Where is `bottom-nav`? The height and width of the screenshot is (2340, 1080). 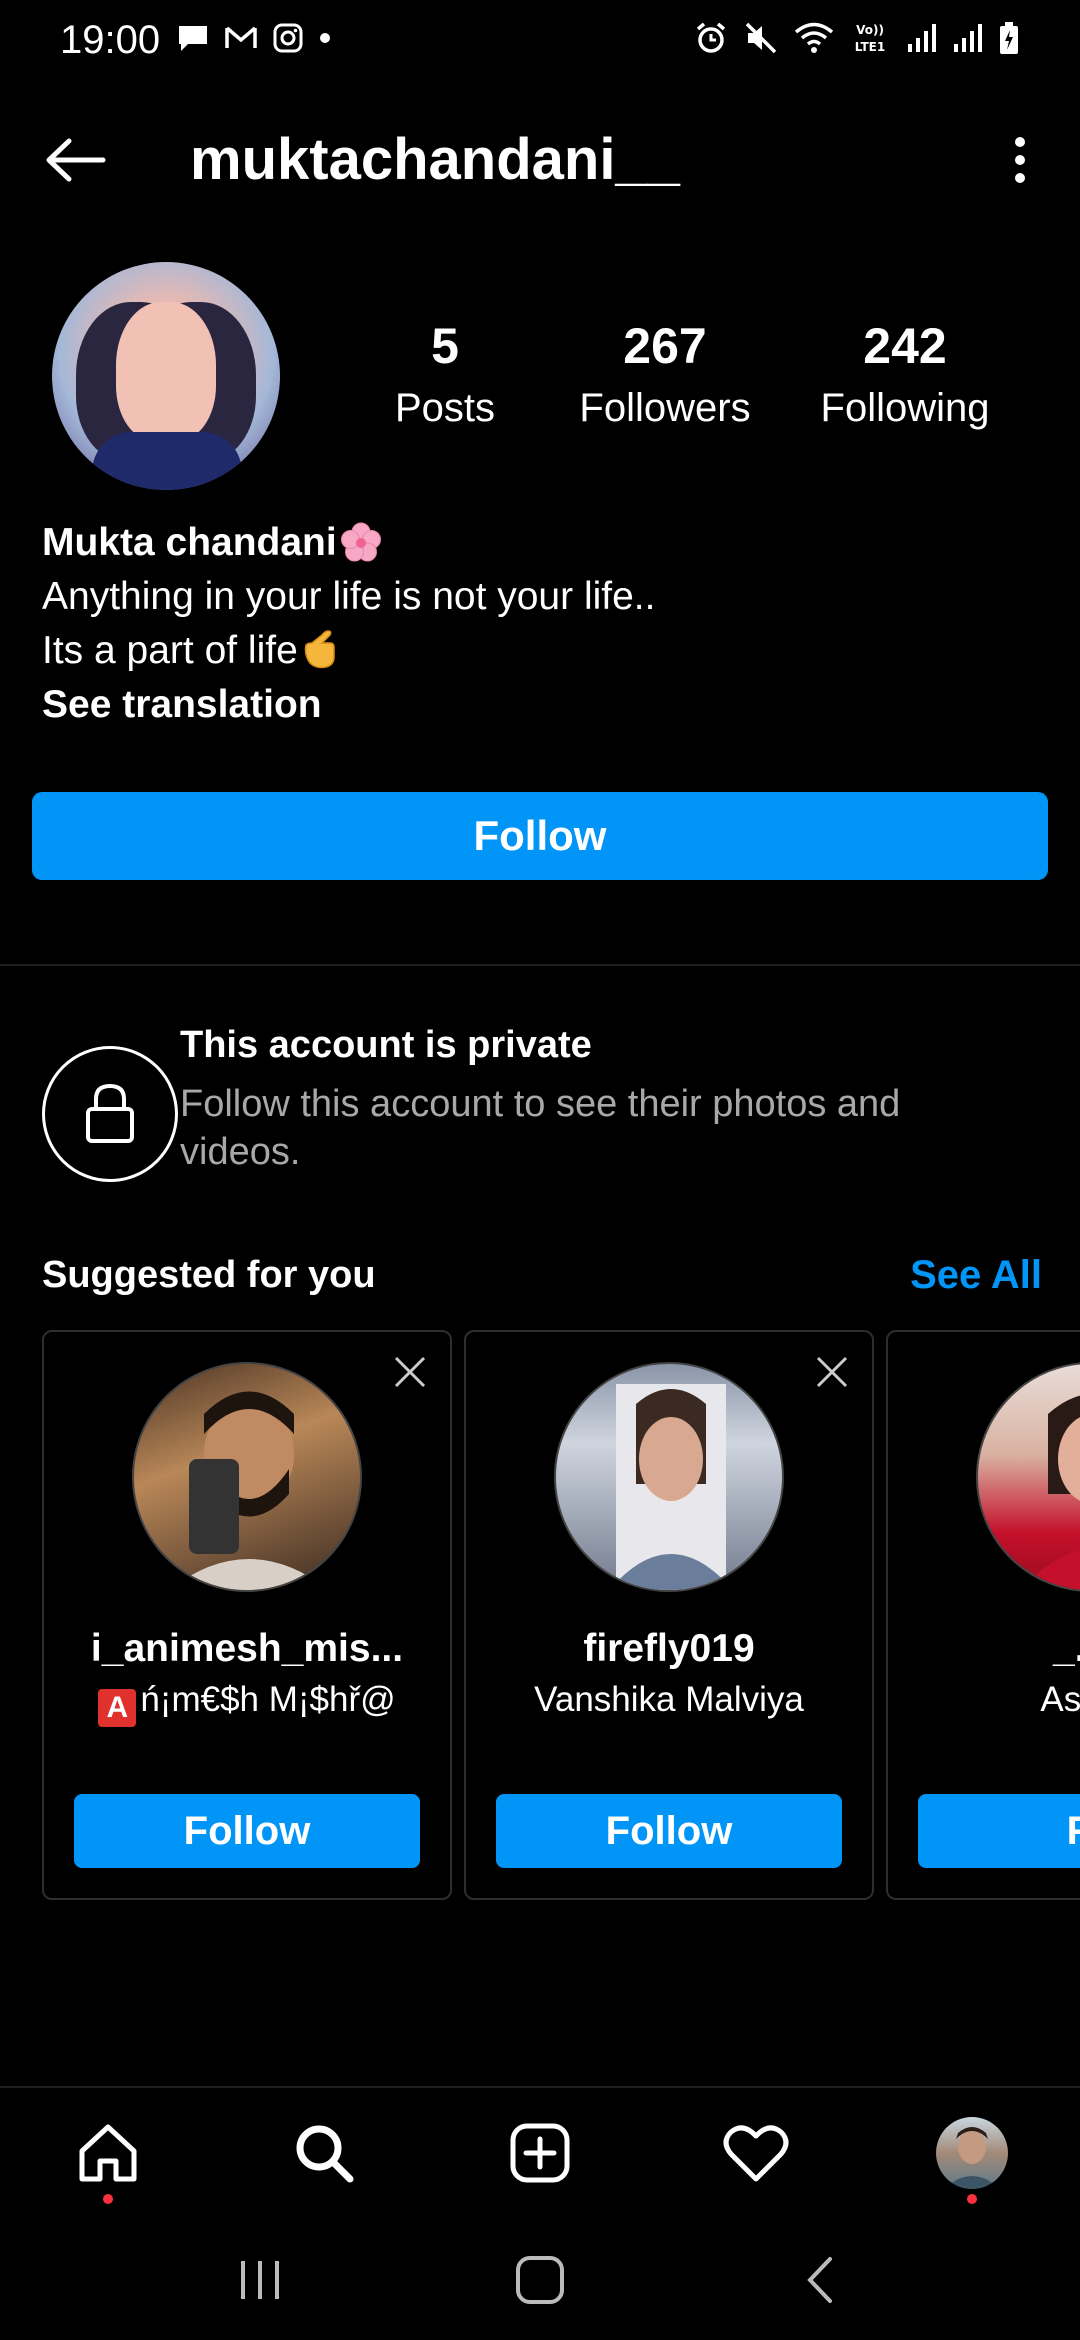 bottom-nav is located at coordinates (540, 2153).